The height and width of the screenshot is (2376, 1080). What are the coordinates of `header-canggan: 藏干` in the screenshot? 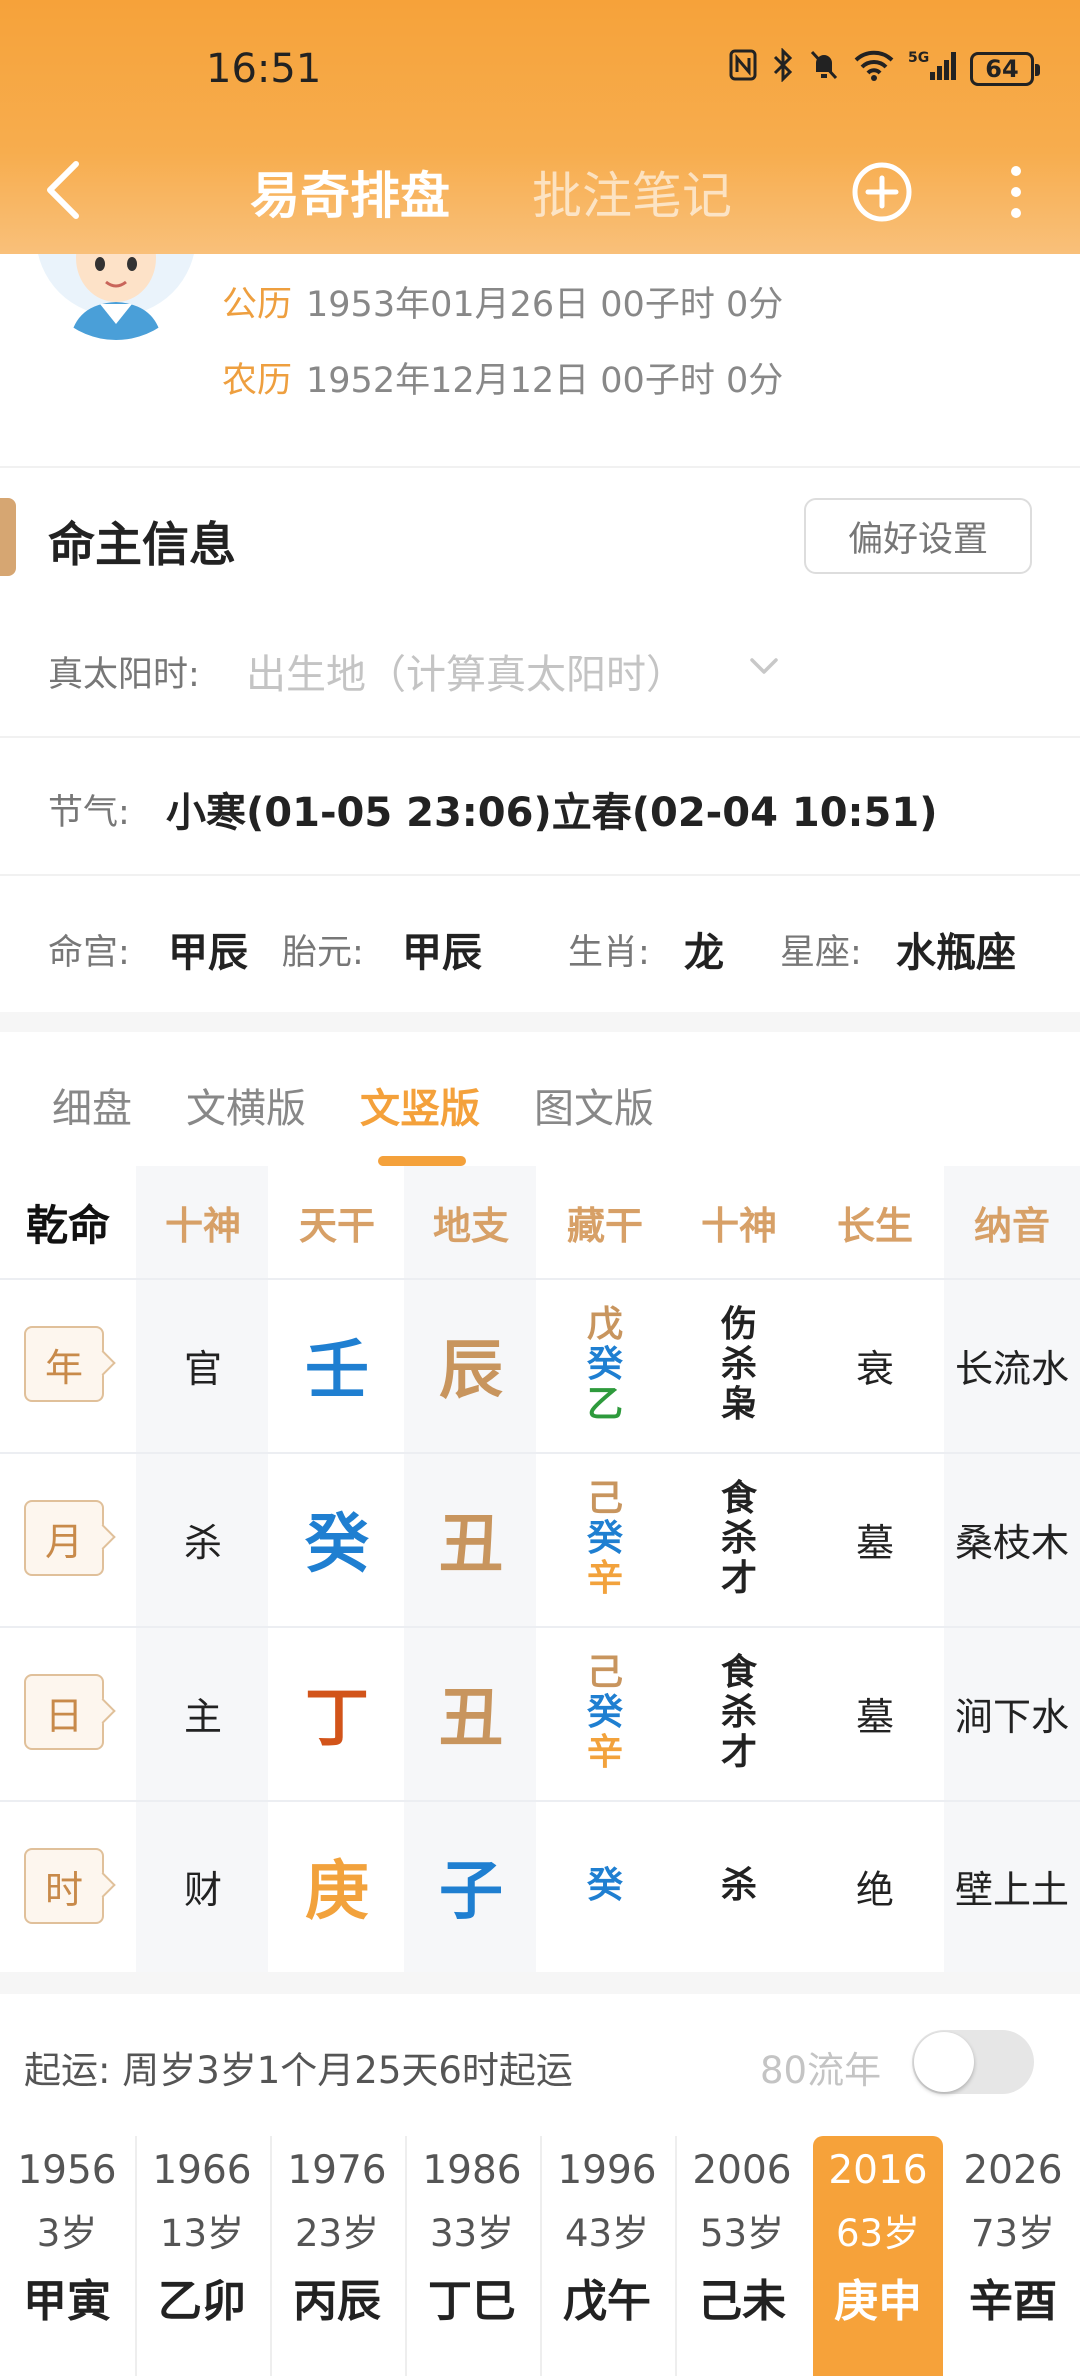 It's located at (604, 1225).